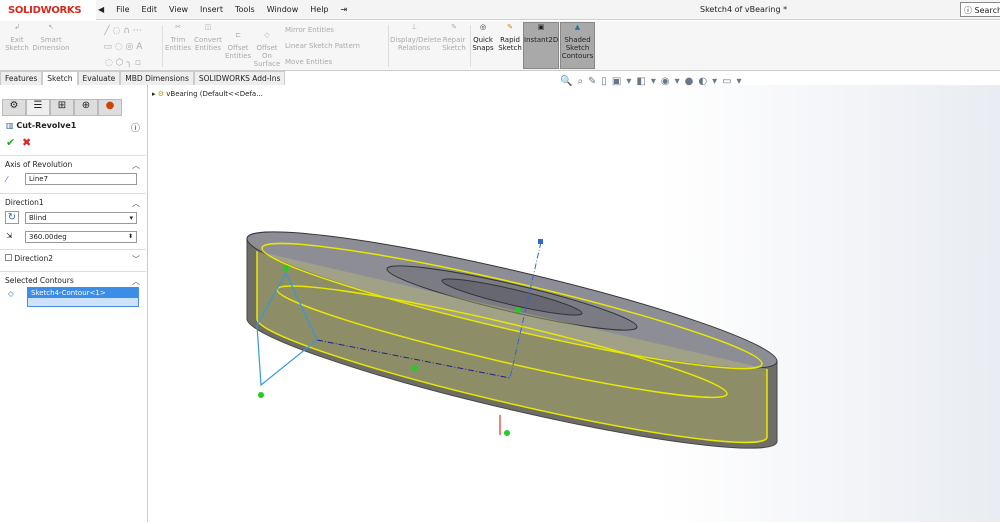 The height and width of the screenshot is (524, 1000). What do you see at coordinates (178, 44) in the screenshot?
I see `label: Trim Entities` at bounding box center [178, 44].